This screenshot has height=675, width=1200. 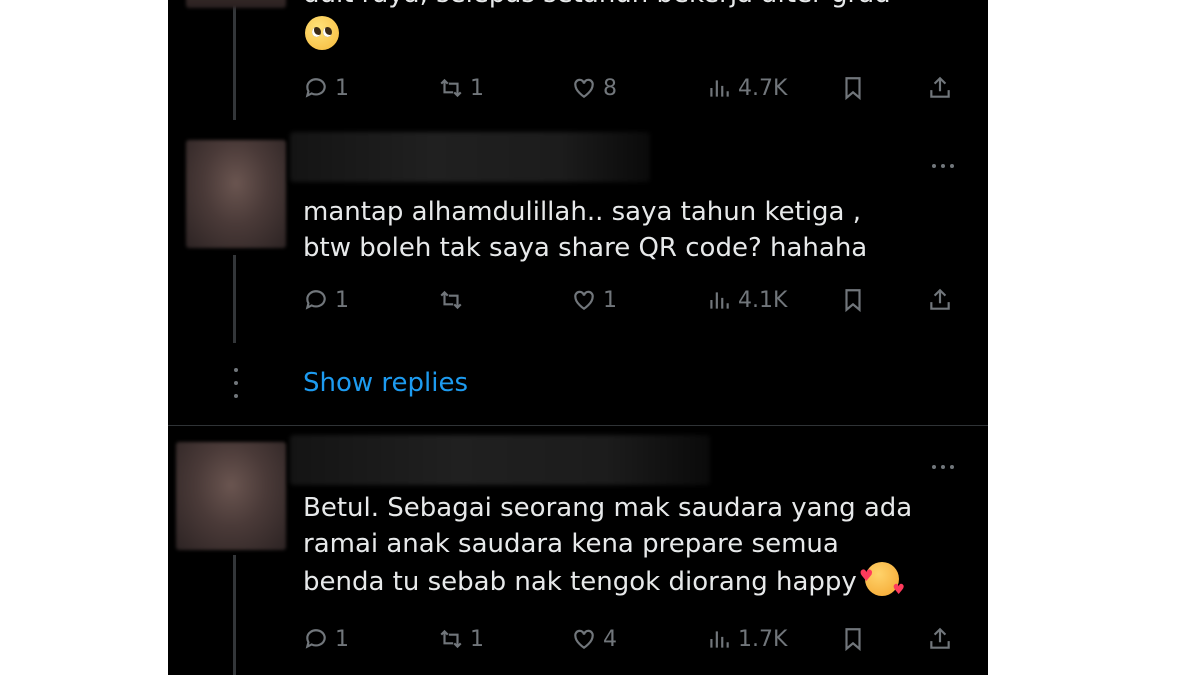 I want to click on like-button: 1, so click(x=594, y=300).